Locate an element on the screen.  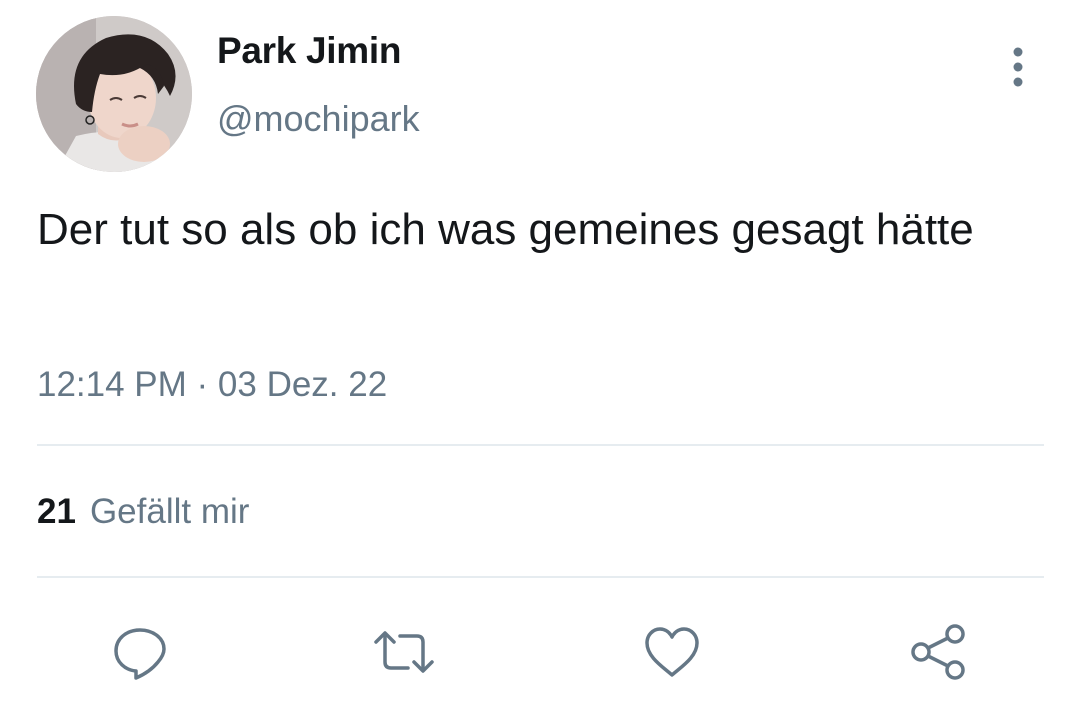
likes-stat: 21 Gefällt mir is located at coordinates (143, 512).